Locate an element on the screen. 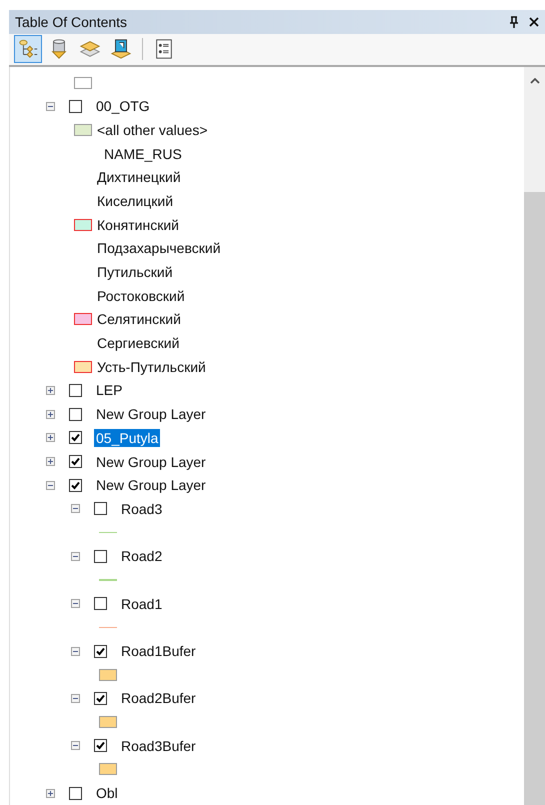 The width and height of the screenshot is (545, 805). layer-name: 00_OTG is located at coordinates (123, 106).